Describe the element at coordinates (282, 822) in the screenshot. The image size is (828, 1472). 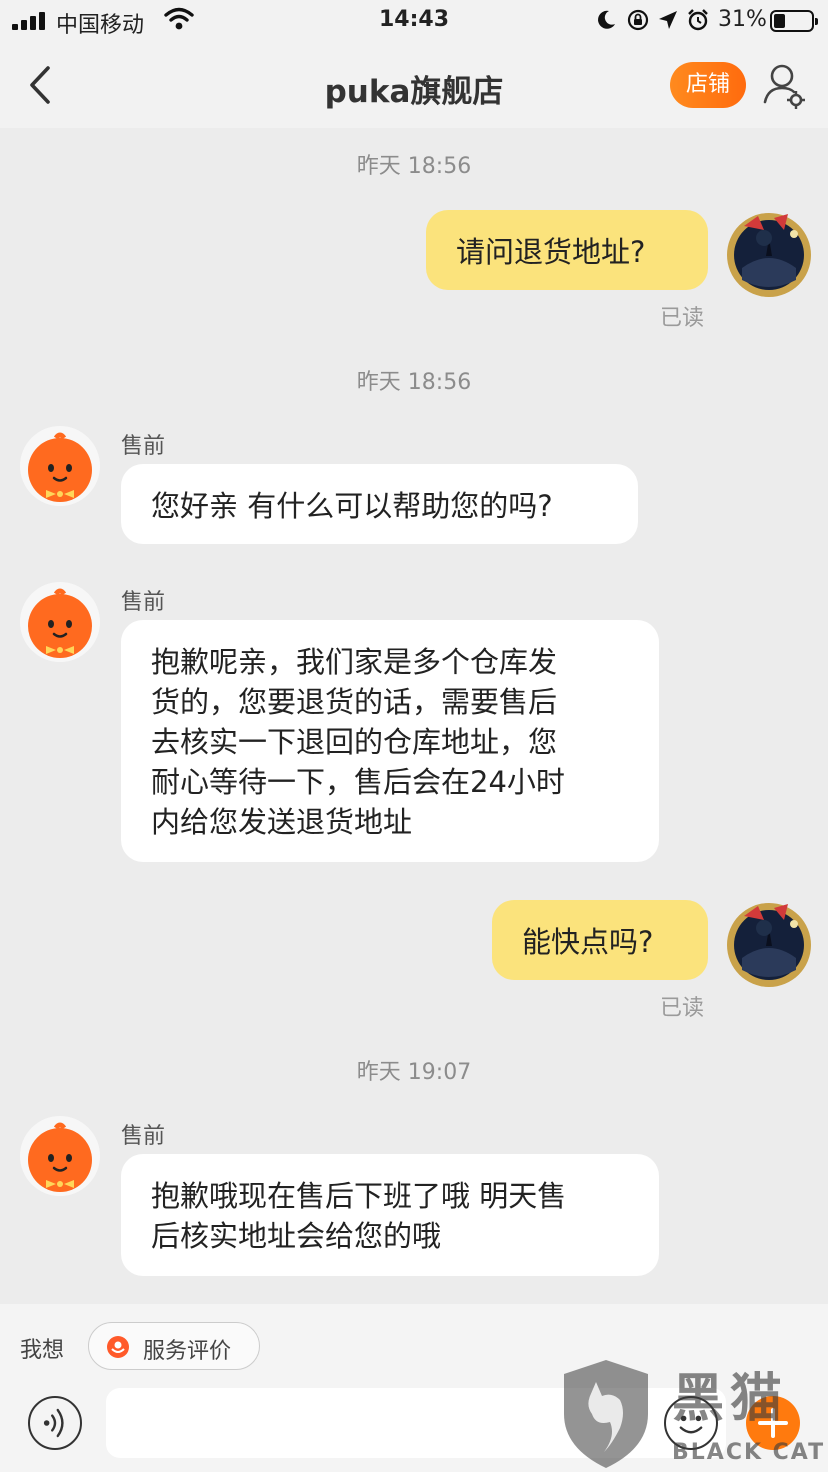
I see `message-line: 内给您发送退货地址` at that location.